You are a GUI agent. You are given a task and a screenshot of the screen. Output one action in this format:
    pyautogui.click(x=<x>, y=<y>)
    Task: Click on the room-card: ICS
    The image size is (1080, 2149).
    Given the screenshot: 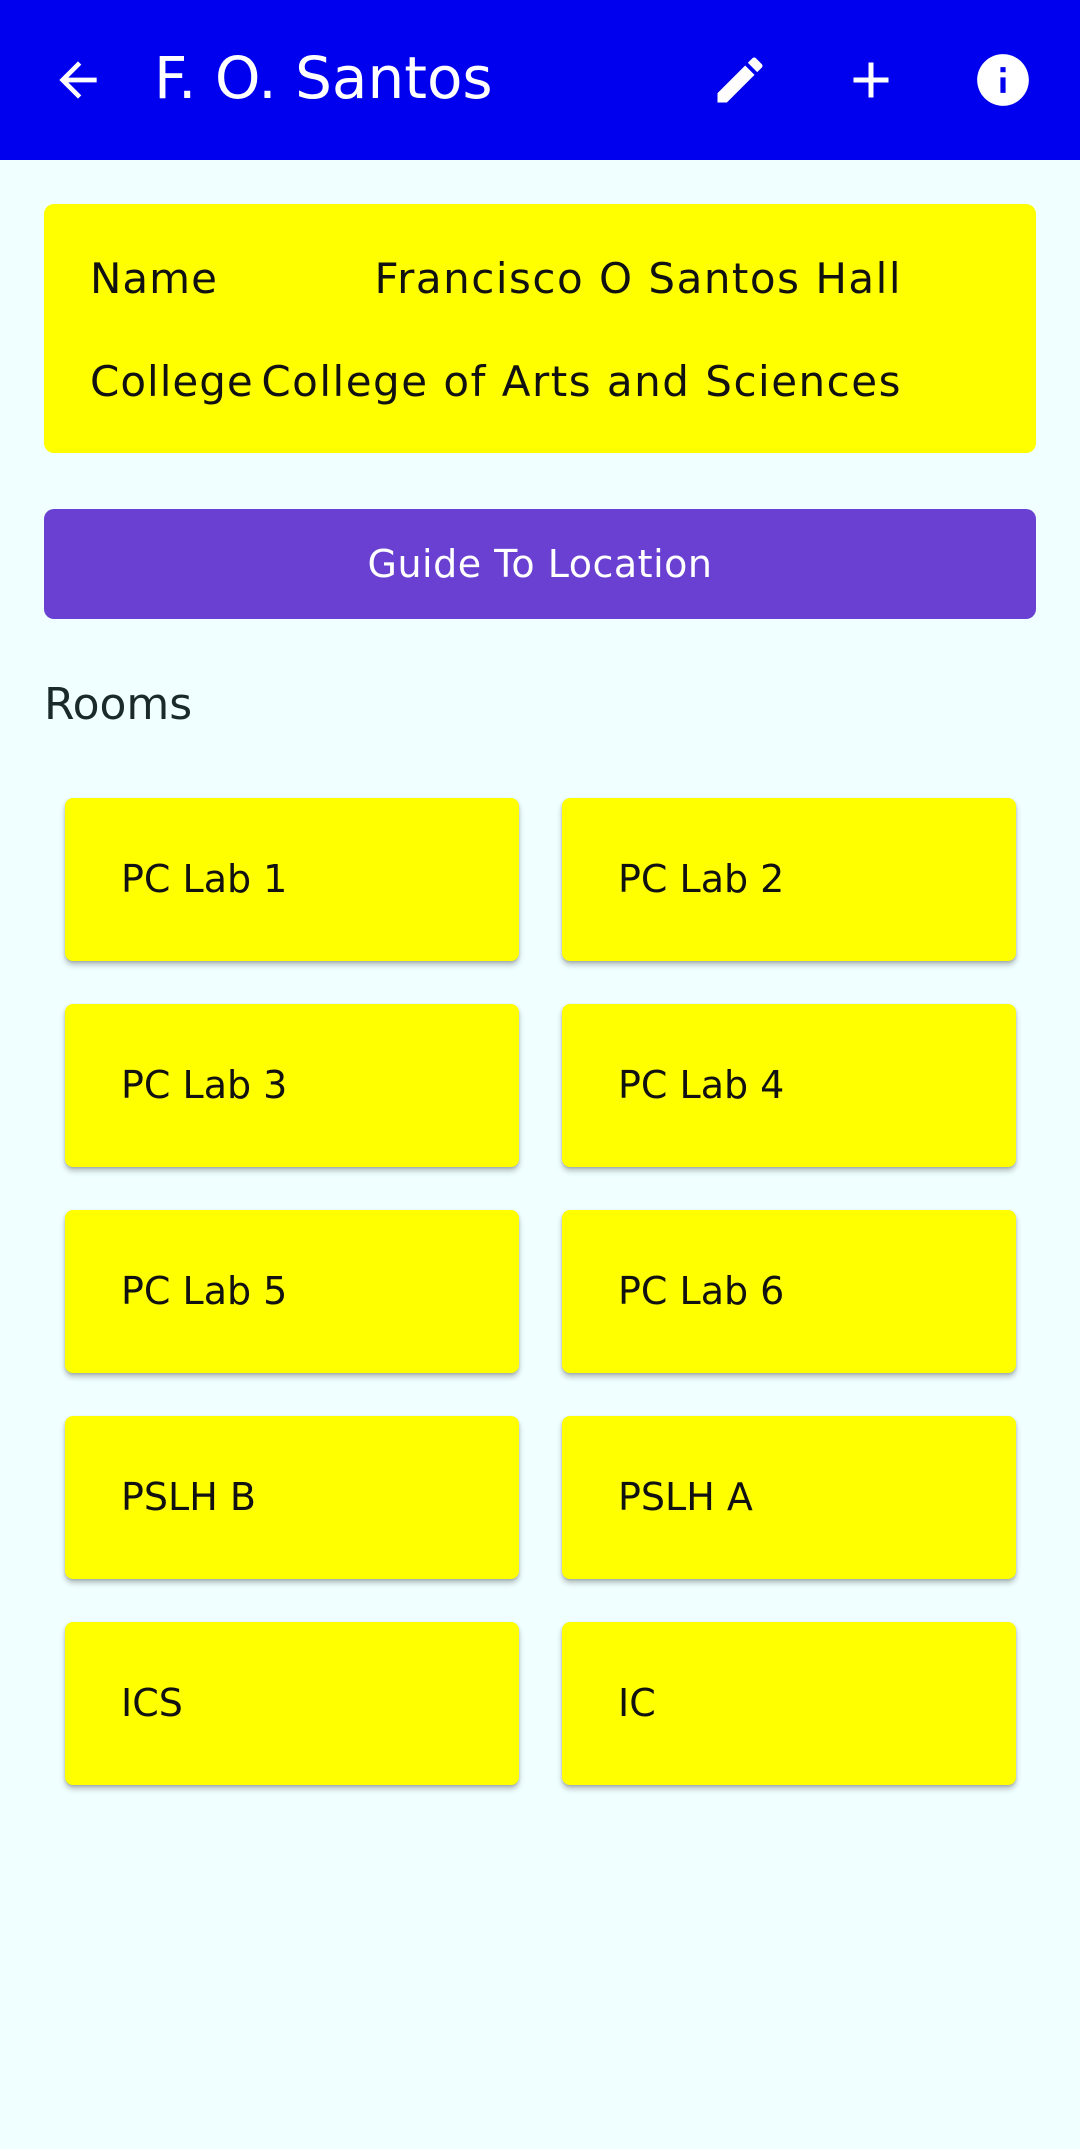 What is the action you would take?
    pyautogui.click(x=292, y=1703)
    